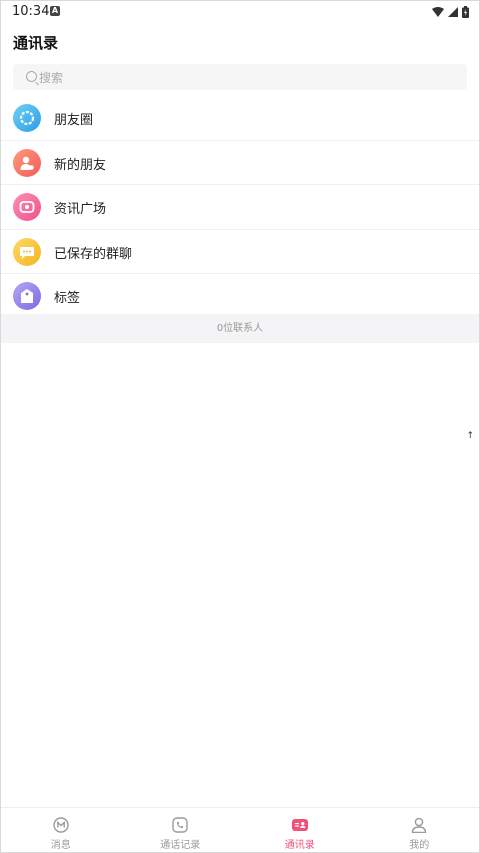 Image resolution: width=480 pixels, height=853 pixels. I want to click on status-bar: 10:34 A, so click(240, 12).